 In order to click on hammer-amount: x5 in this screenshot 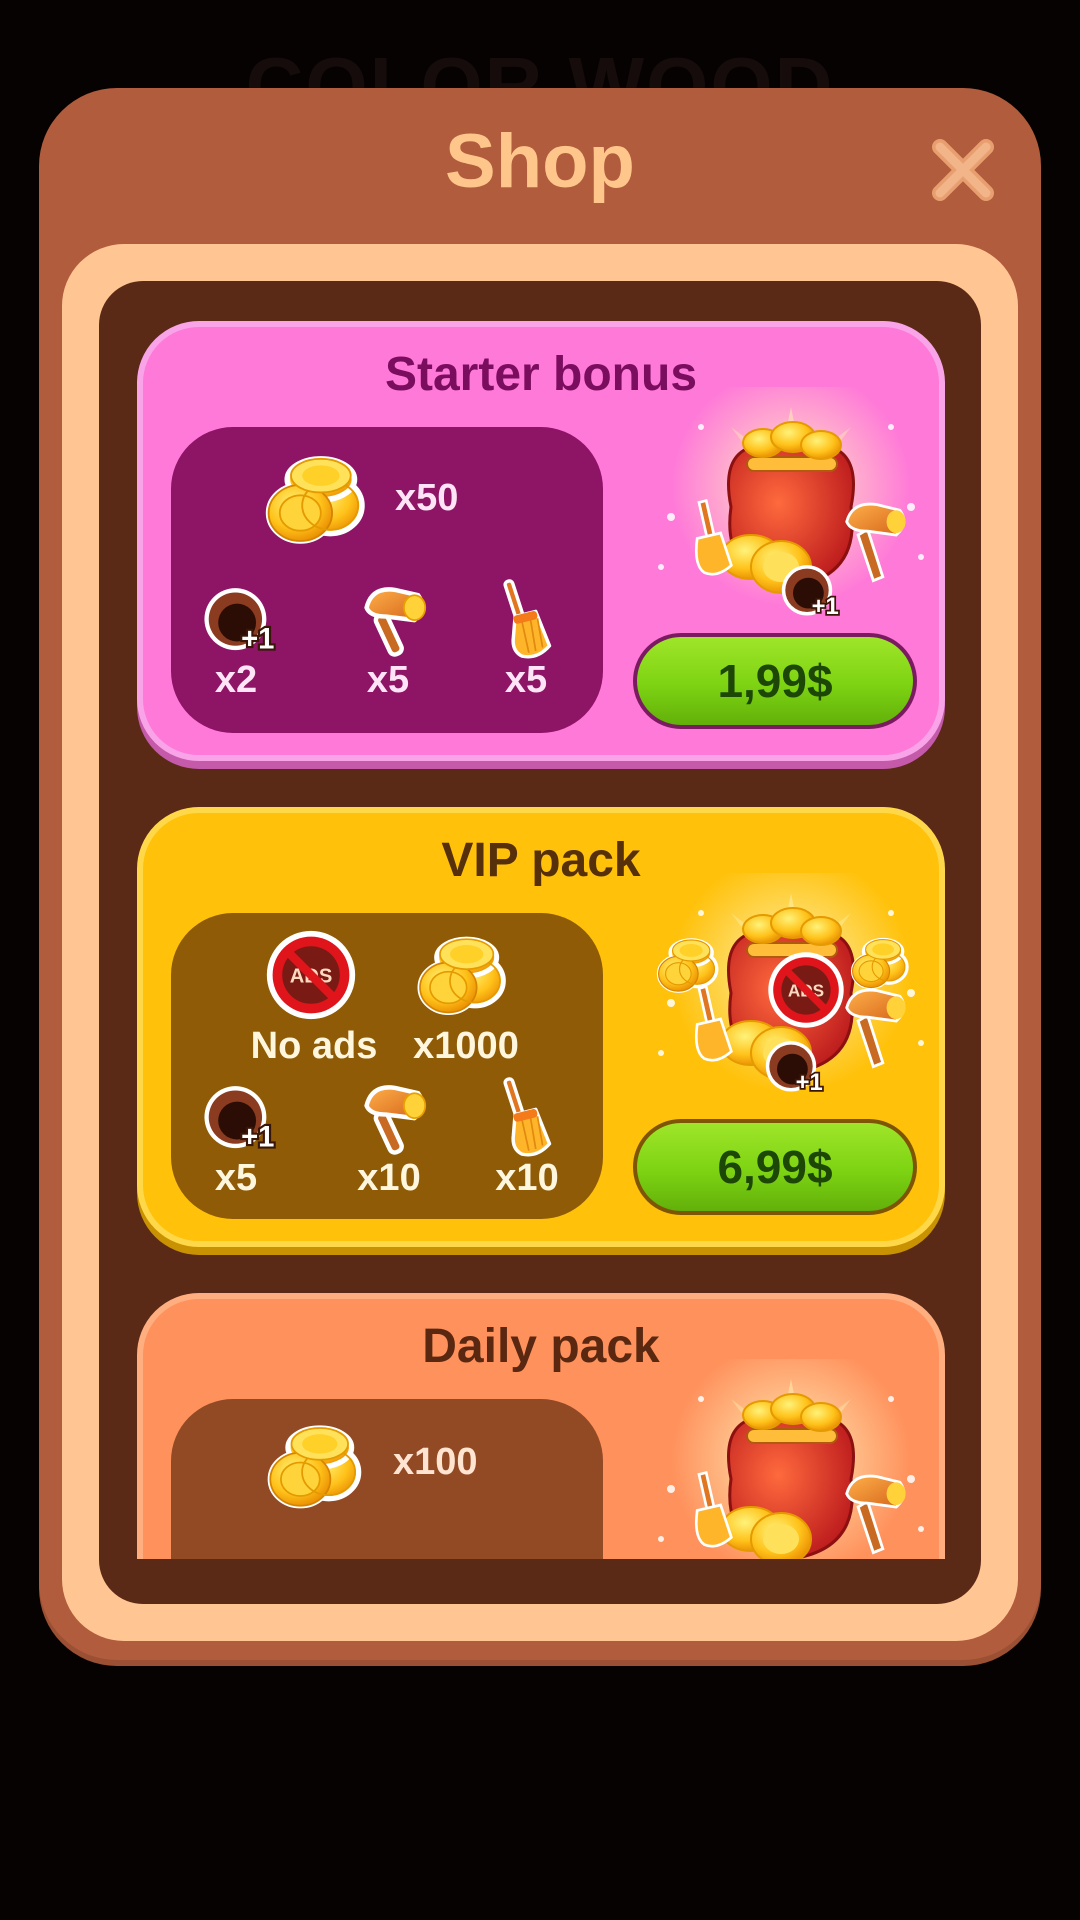, I will do `click(388, 680)`.